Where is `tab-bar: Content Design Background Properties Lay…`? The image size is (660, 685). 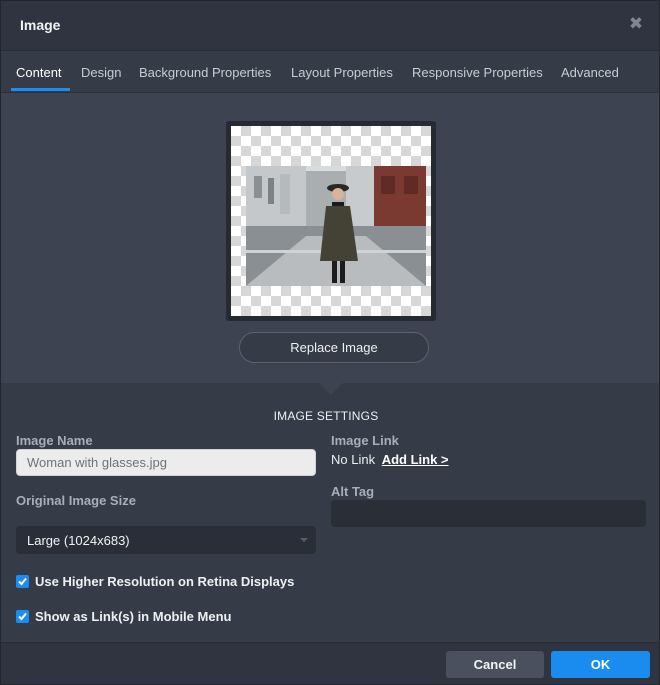
tab-bar: Content Design Background Properties Lay… is located at coordinates (330, 72).